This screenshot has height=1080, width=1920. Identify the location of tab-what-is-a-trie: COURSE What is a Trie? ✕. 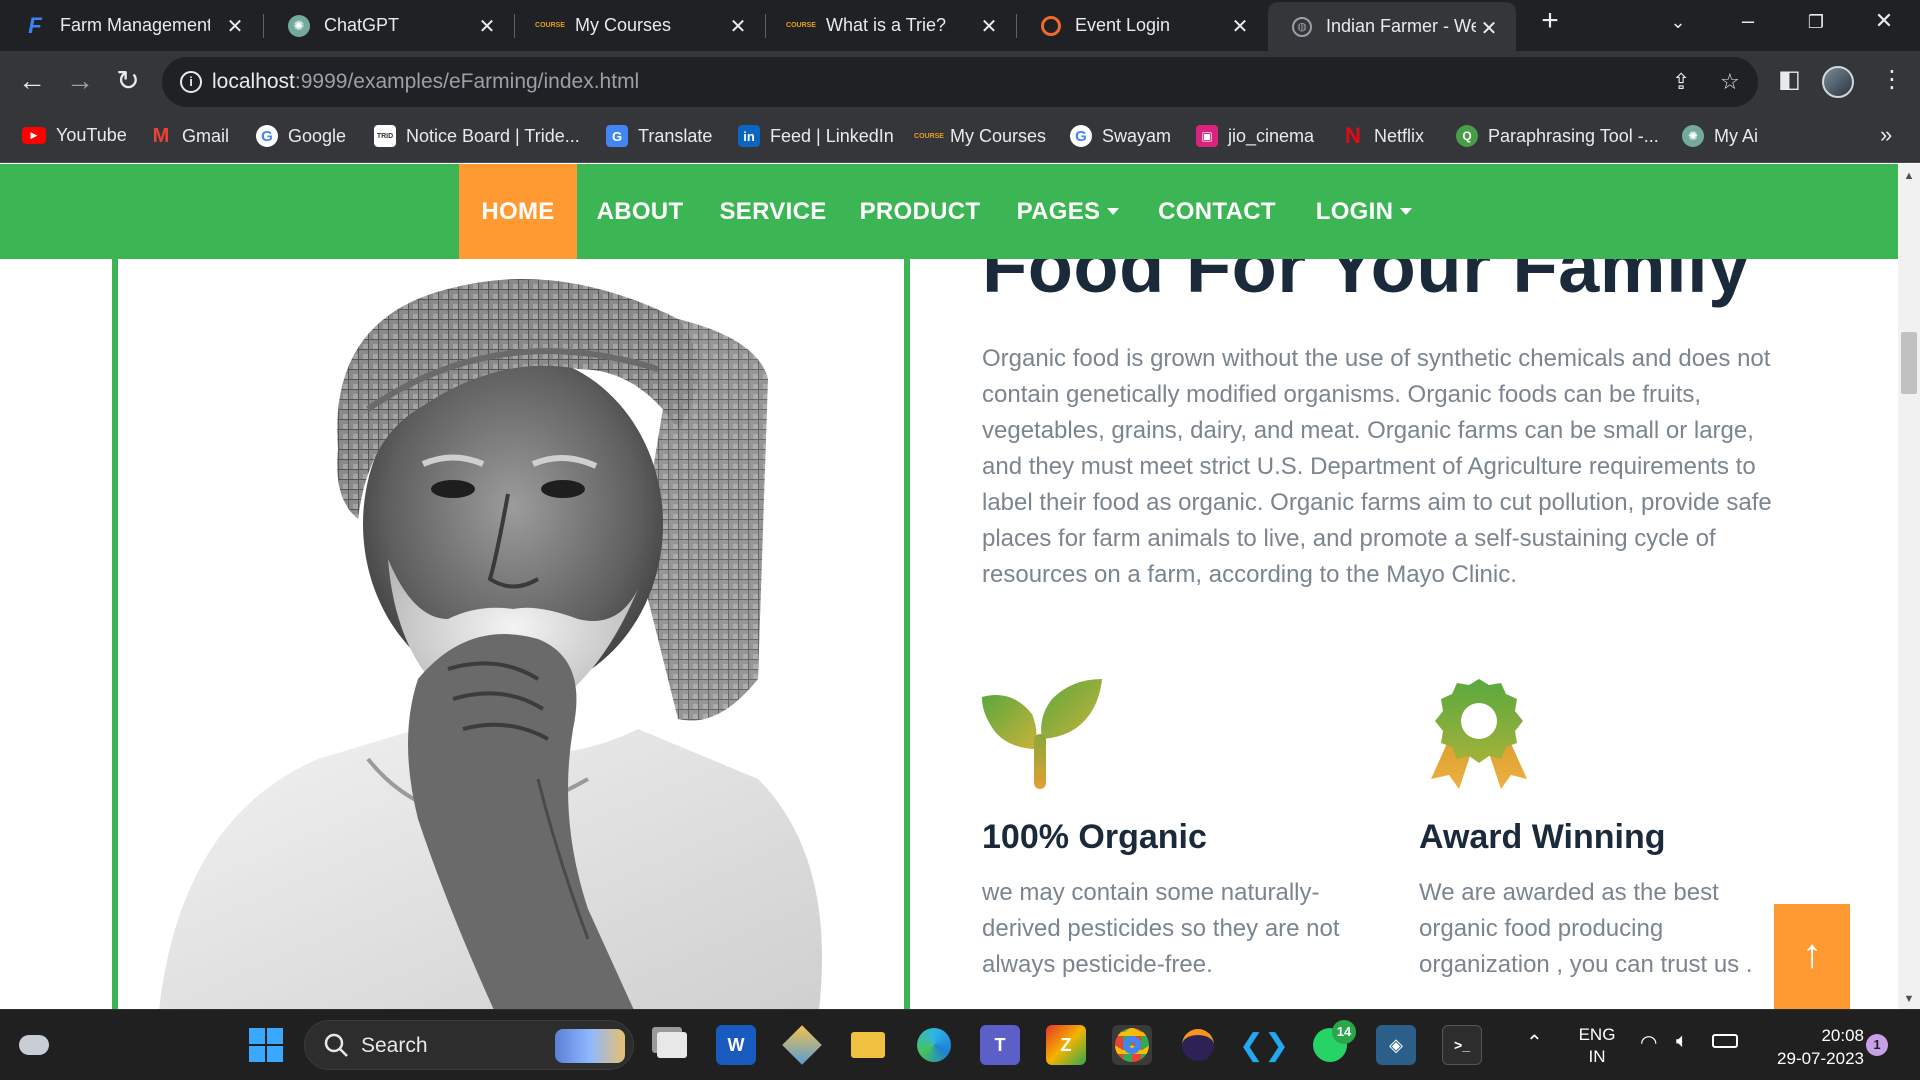
(891, 25).